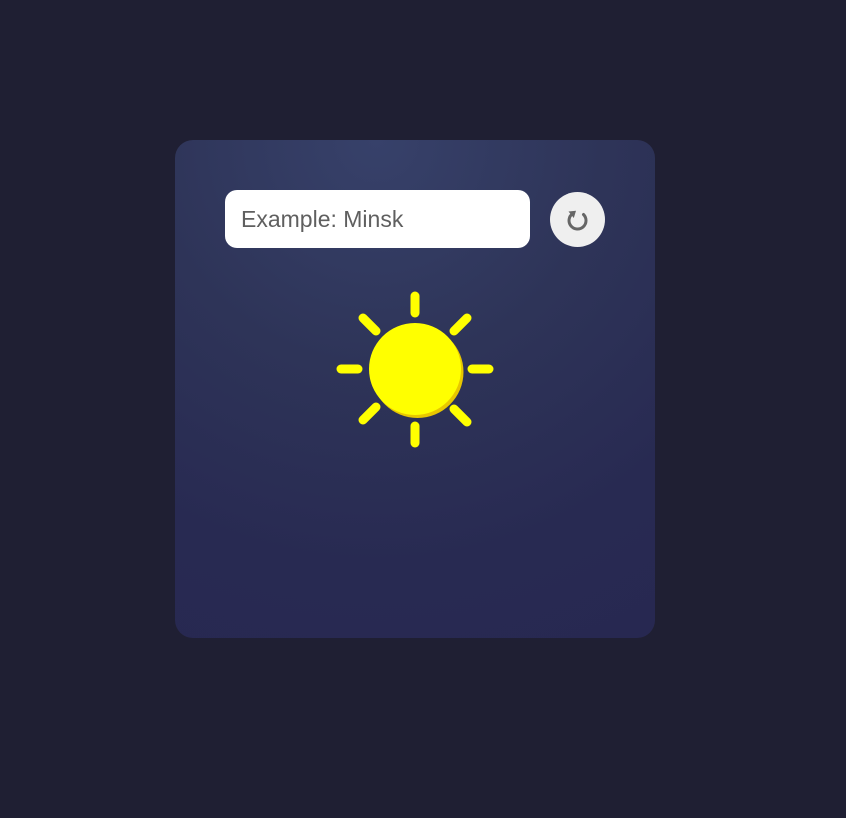 The height and width of the screenshot is (818, 846). I want to click on refresh-button, so click(577, 219).